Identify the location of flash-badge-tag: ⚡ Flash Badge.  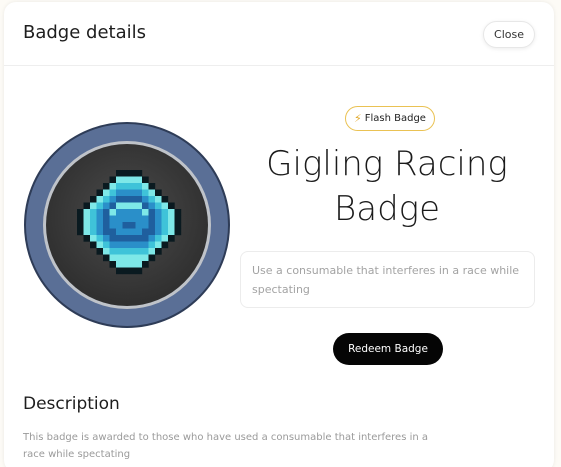
(390, 118).